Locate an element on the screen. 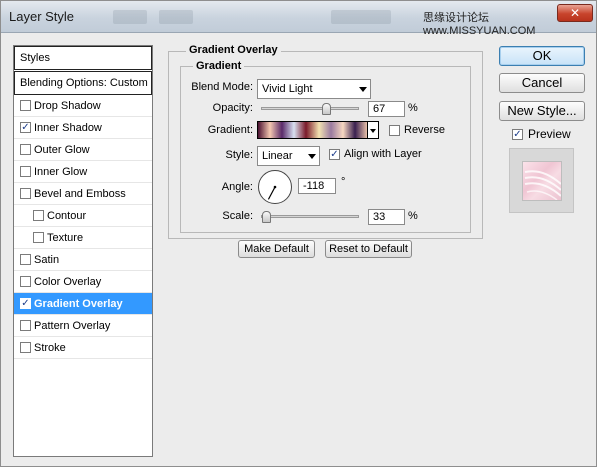  close-button: ✕ is located at coordinates (575, 13).